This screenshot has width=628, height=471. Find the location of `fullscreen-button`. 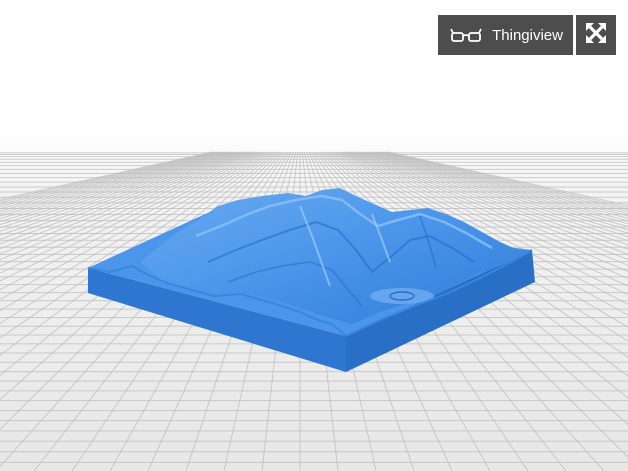

fullscreen-button is located at coordinates (596, 35).